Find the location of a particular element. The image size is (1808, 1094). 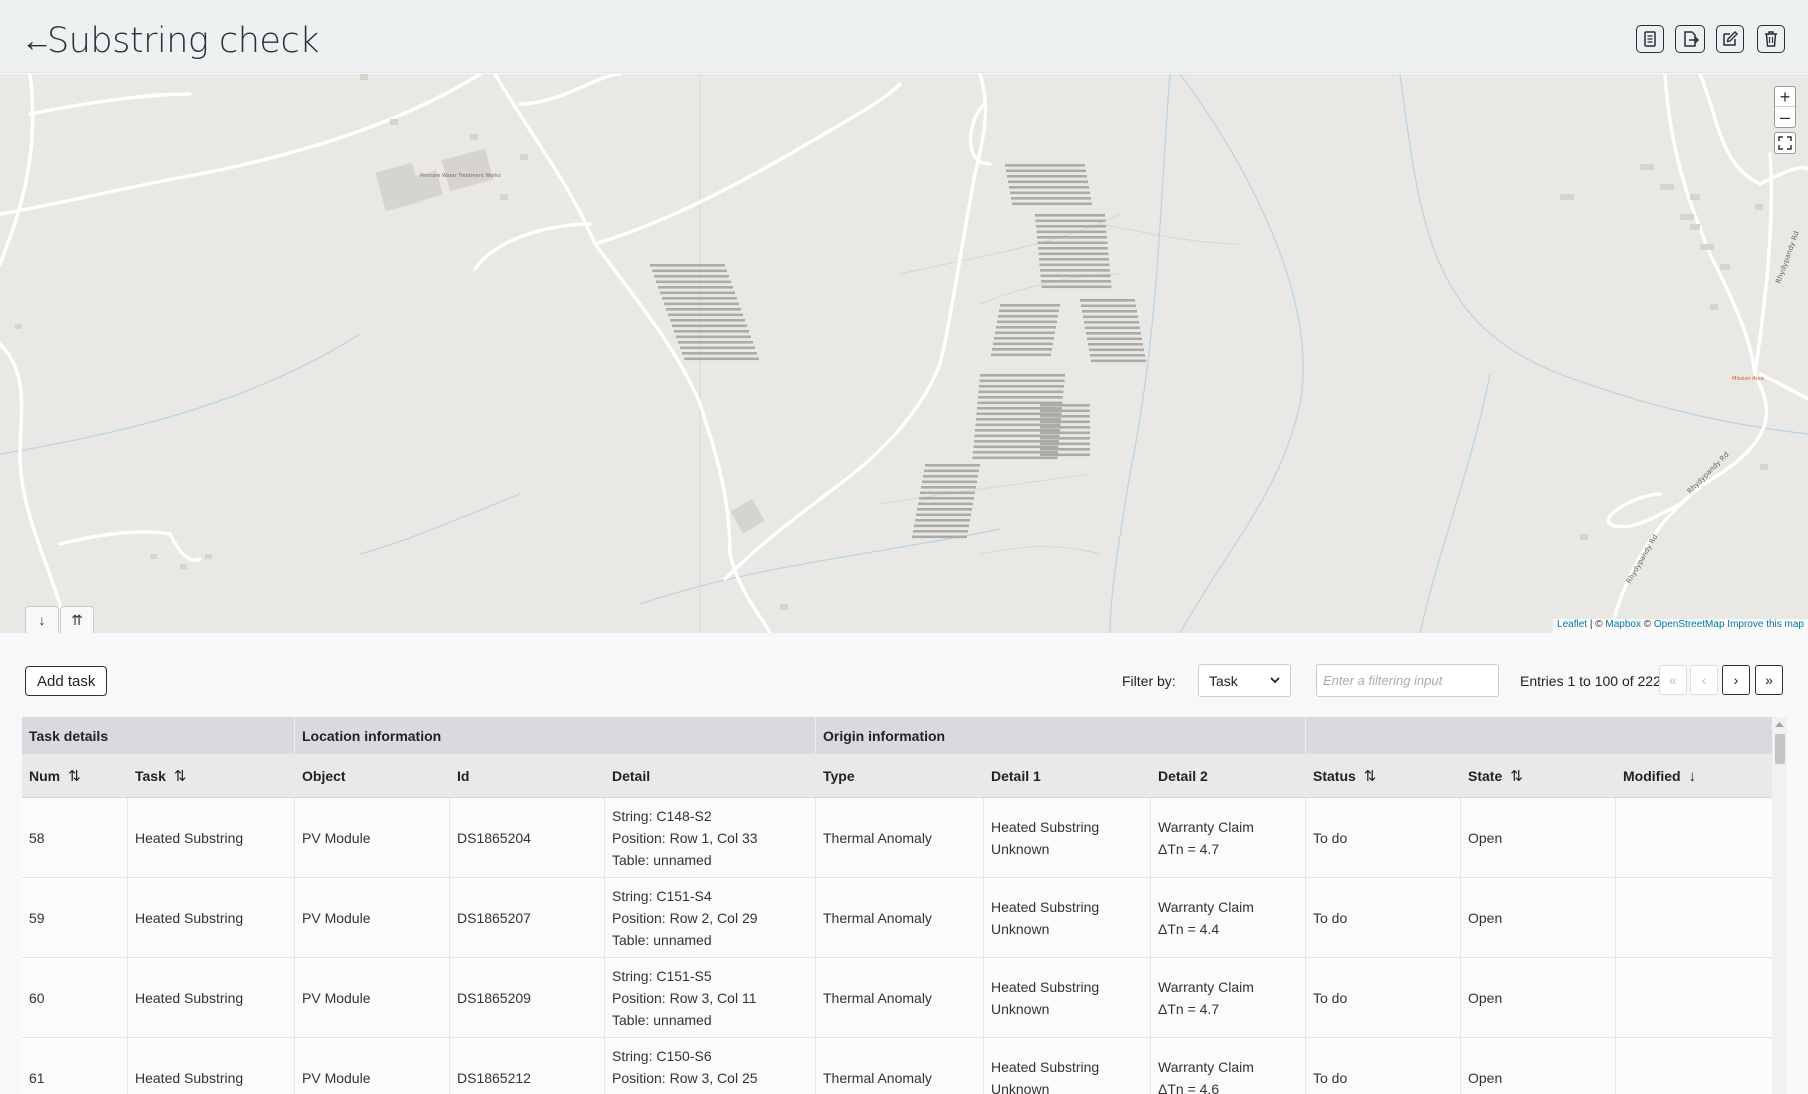

zoom-out-button: – is located at coordinates (1785, 117).